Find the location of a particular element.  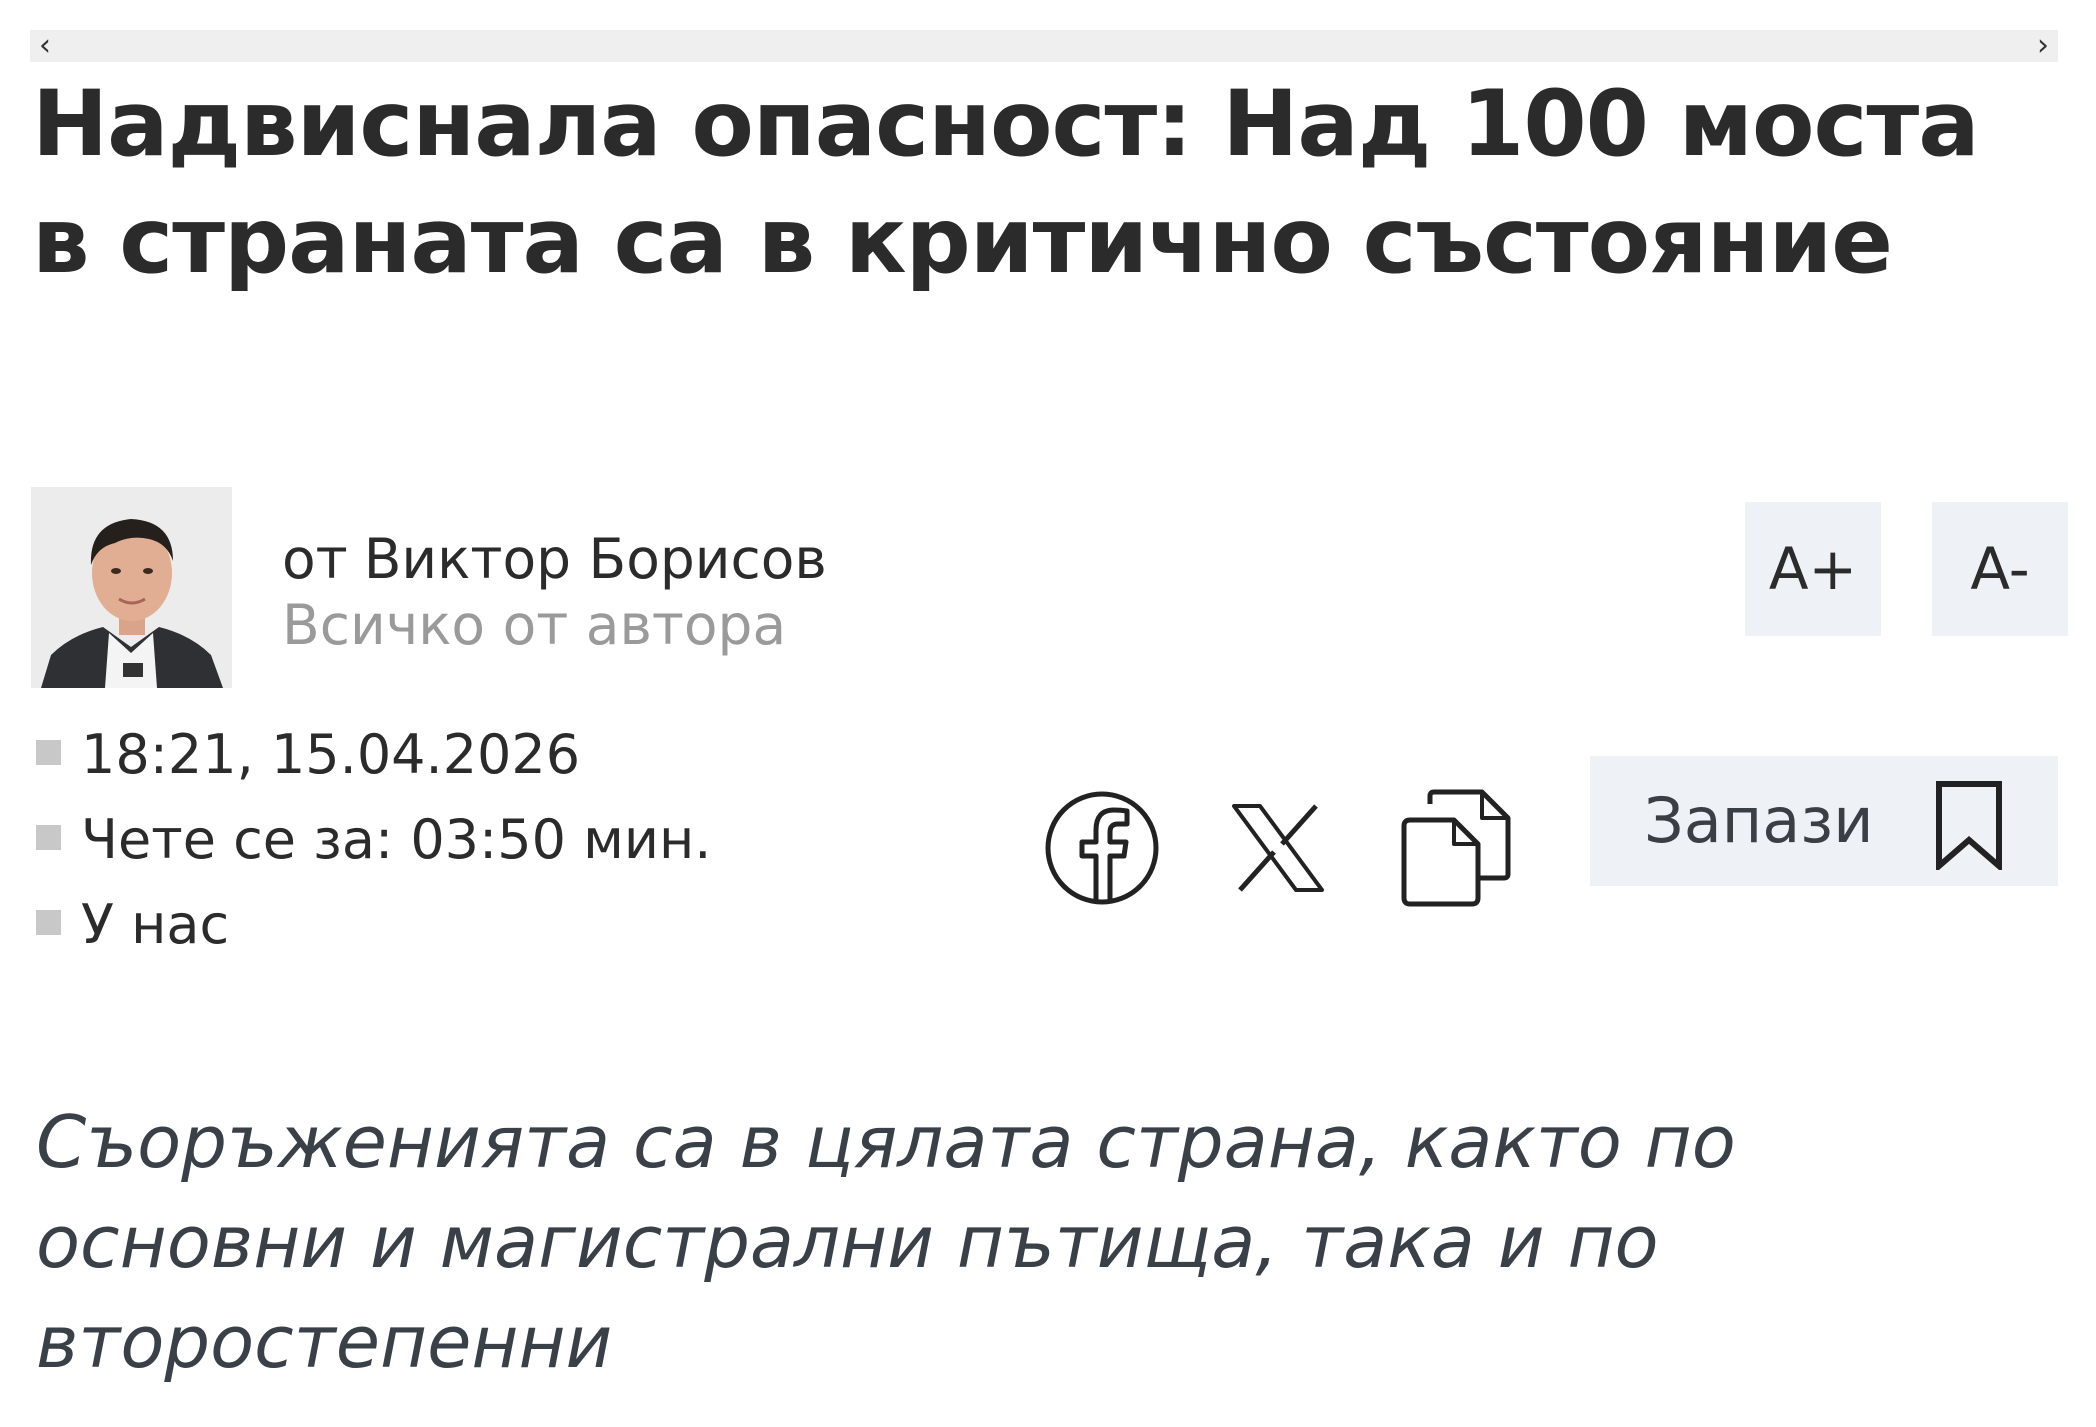

copy-link-button is located at coordinates (1455, 848).